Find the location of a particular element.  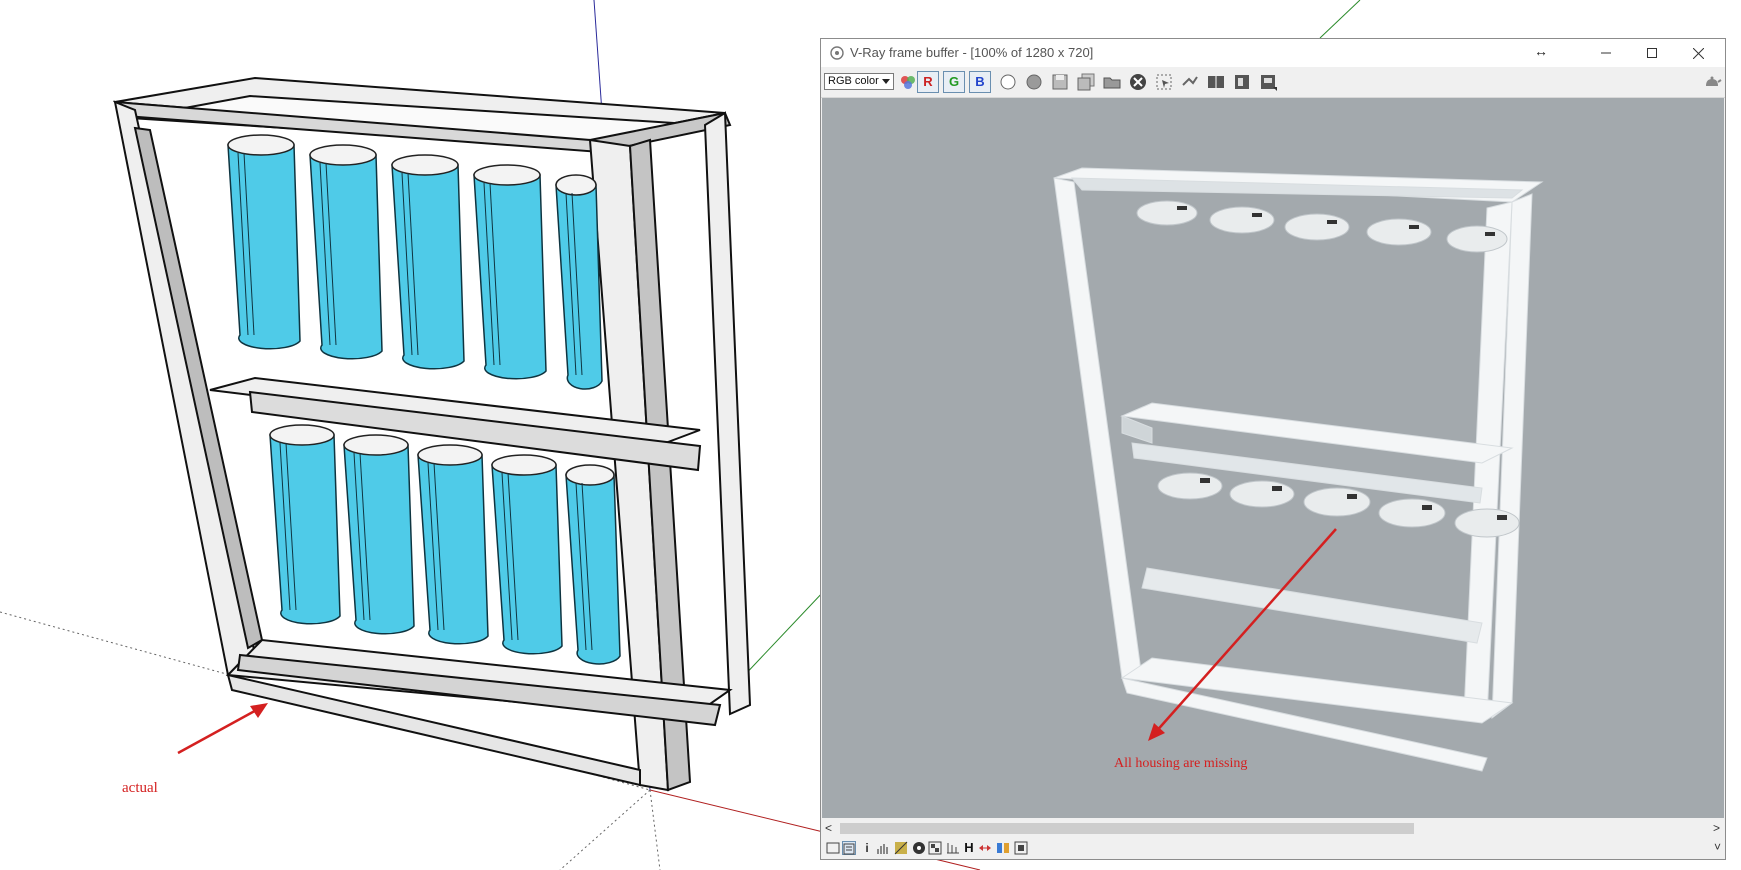

link-to-viewport-button is located at coordinates (1190, 82).